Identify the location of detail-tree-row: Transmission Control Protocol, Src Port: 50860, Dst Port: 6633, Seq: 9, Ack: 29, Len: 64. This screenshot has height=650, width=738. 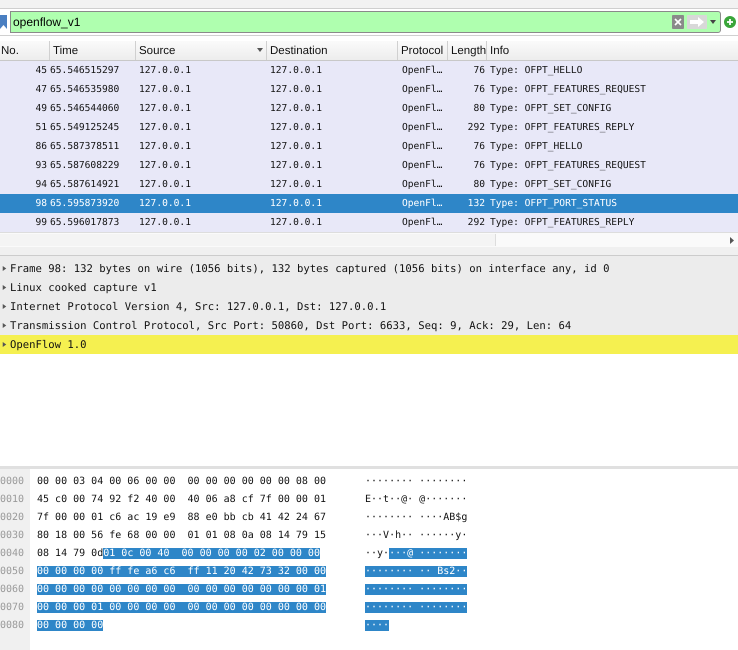
(369, 325).